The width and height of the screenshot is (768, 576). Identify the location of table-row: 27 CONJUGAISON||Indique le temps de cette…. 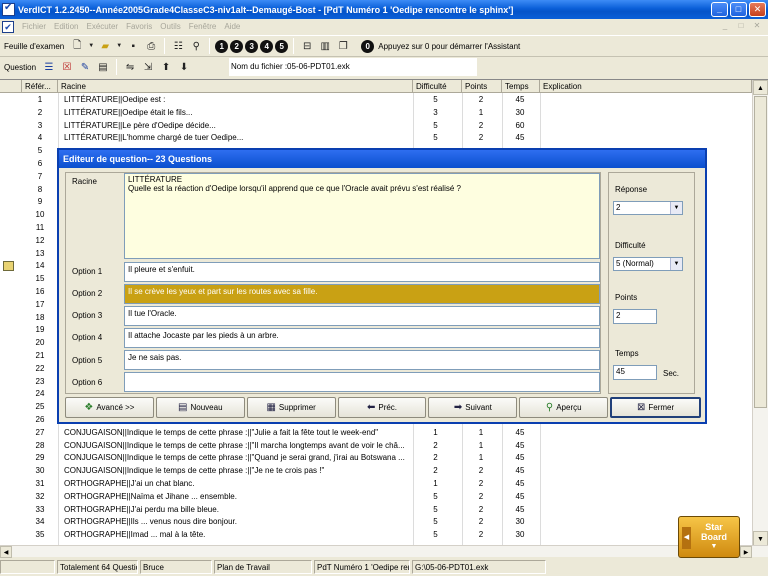
(376, 433).